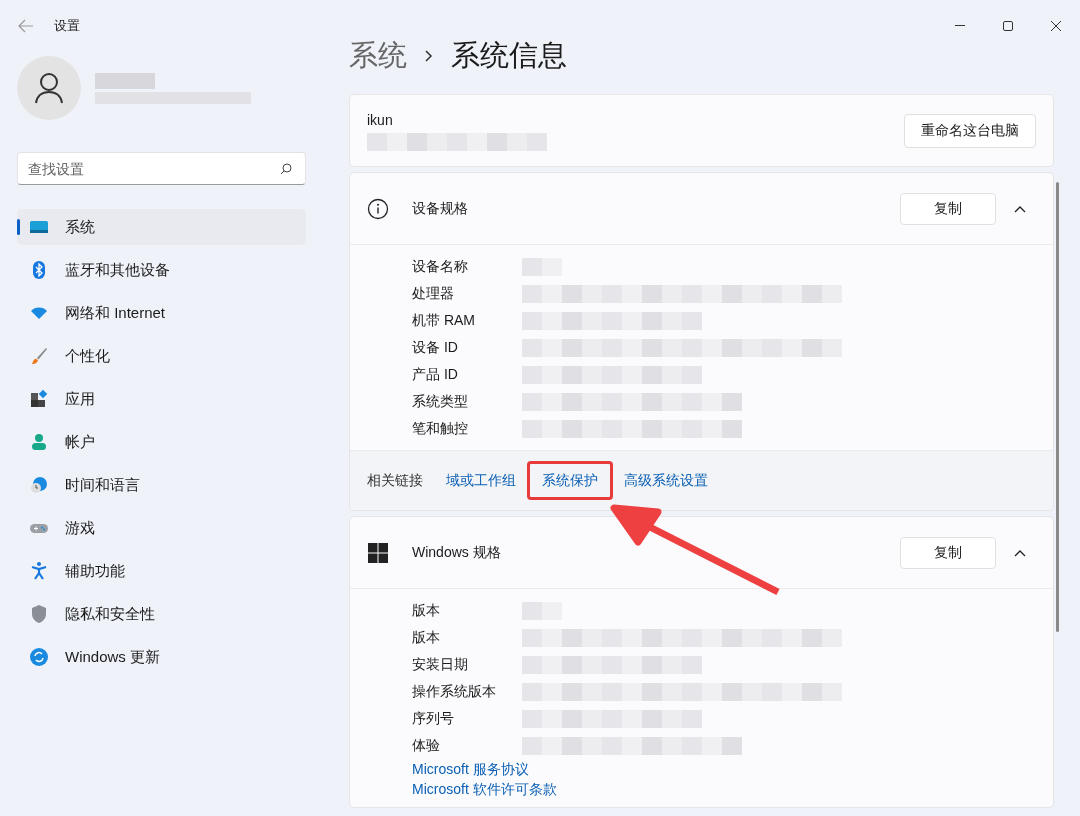 This screenshot has width=1080, height=816. Describe the element at coordinates (125, 80) in the screenshot. I see `redacted-account-name` at that location.